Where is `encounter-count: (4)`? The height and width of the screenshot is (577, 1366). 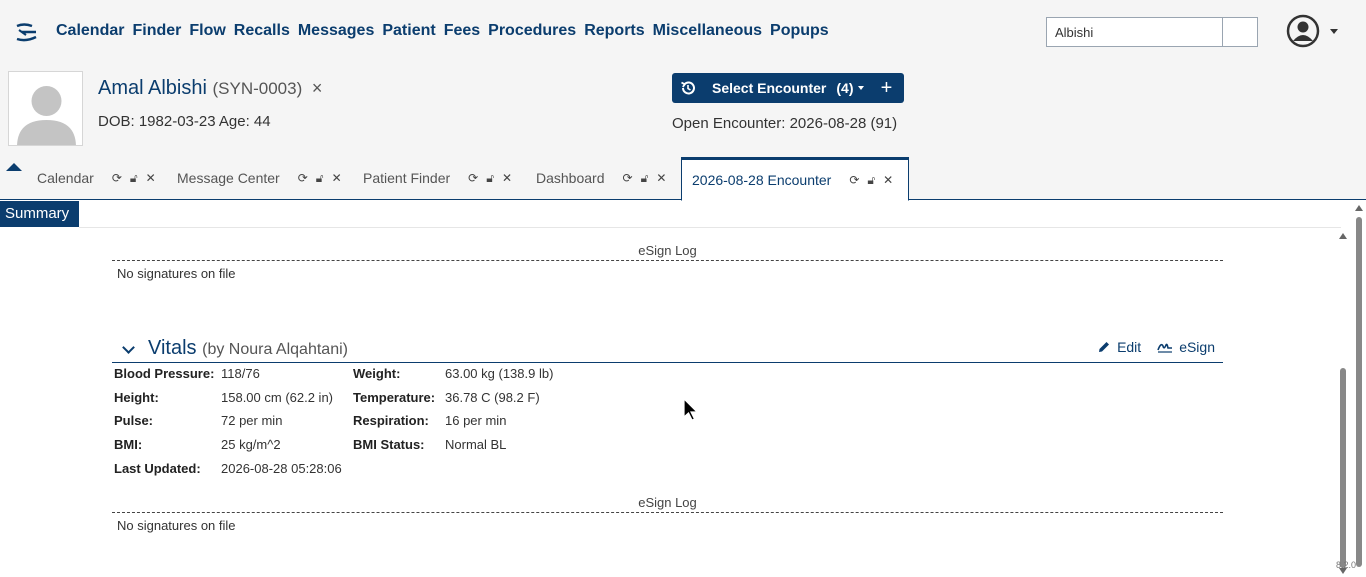
encounter-count: (4) is located at coordinates (845, 88).